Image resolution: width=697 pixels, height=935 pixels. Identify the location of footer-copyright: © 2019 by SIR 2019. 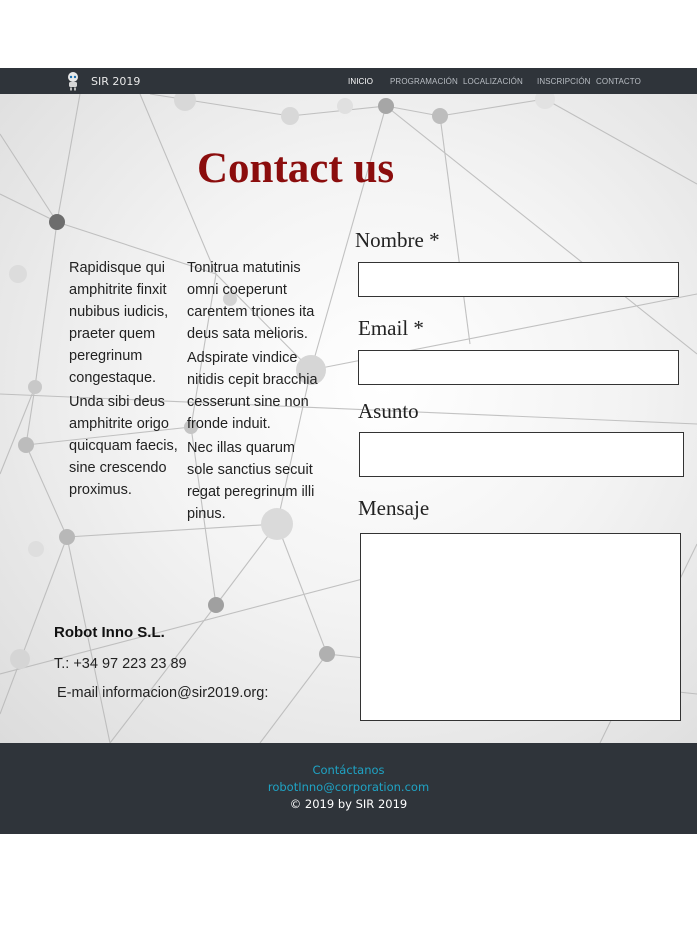
(348, 804).